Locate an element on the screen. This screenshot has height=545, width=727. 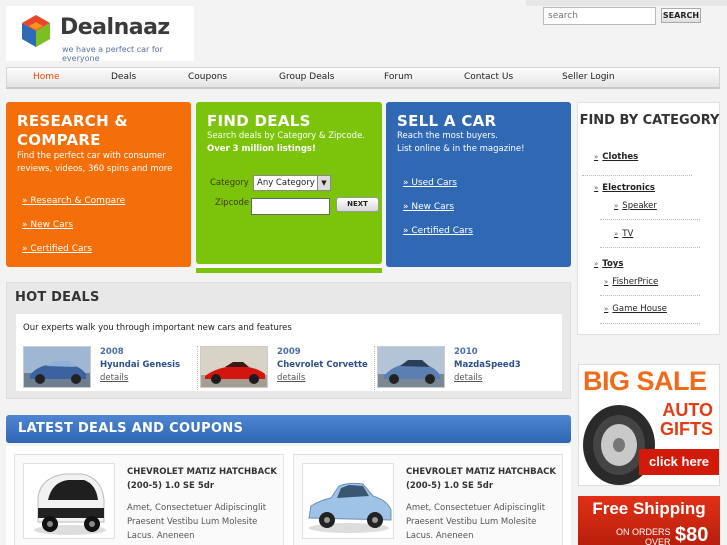
sell-title: SELL A CAR is located at coordinates (447, 121).